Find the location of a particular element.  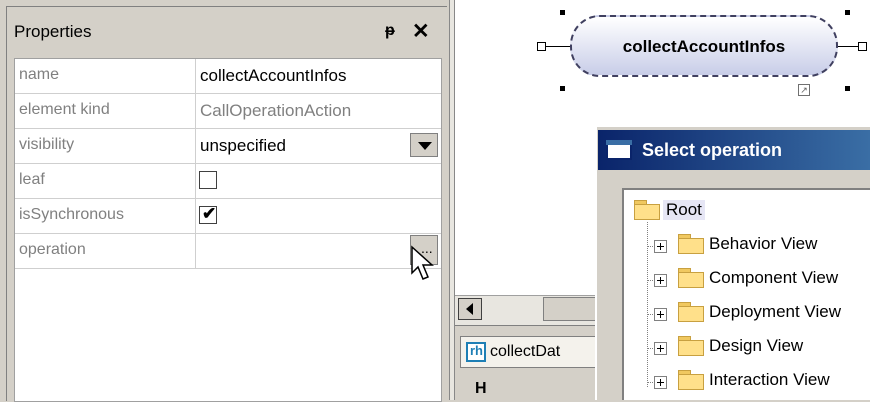

scrollbar-thumb is located at coordinates (571, 309).